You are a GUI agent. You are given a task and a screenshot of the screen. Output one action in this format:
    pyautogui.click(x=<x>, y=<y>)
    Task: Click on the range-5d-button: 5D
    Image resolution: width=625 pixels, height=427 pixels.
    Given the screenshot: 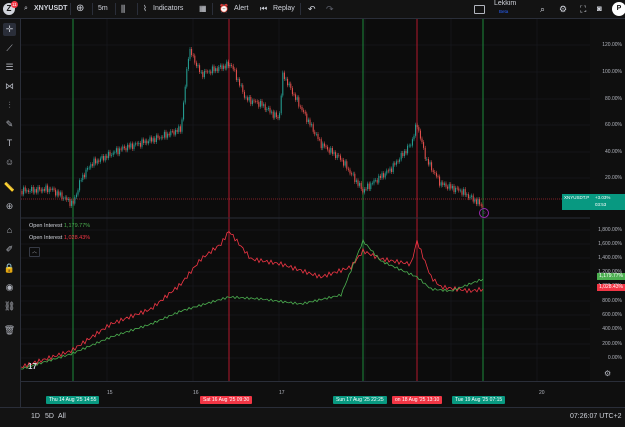 What is the action you would take?
    pyautogui.click(x=49, y=416)
    